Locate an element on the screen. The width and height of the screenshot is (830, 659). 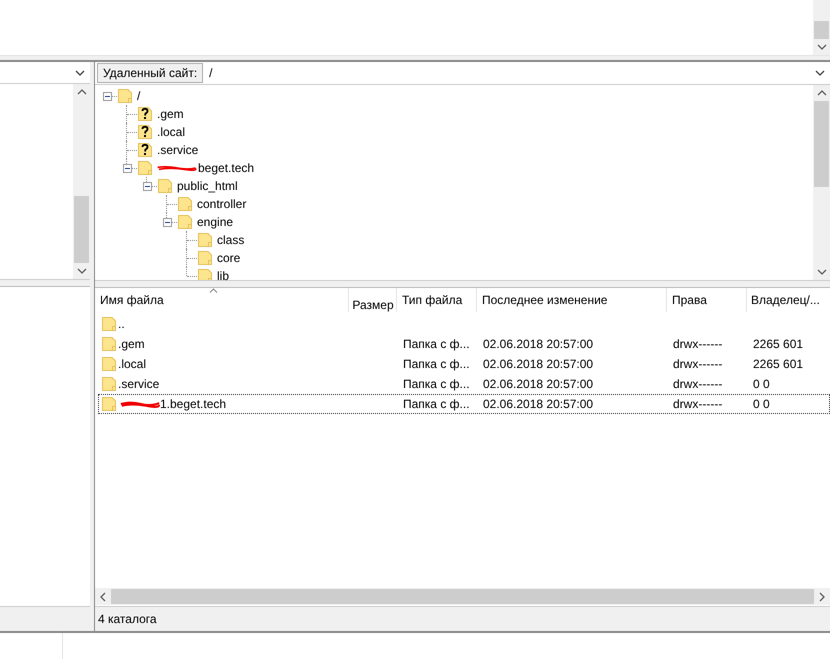
file-name: .service is located at coordinates (139, 384).